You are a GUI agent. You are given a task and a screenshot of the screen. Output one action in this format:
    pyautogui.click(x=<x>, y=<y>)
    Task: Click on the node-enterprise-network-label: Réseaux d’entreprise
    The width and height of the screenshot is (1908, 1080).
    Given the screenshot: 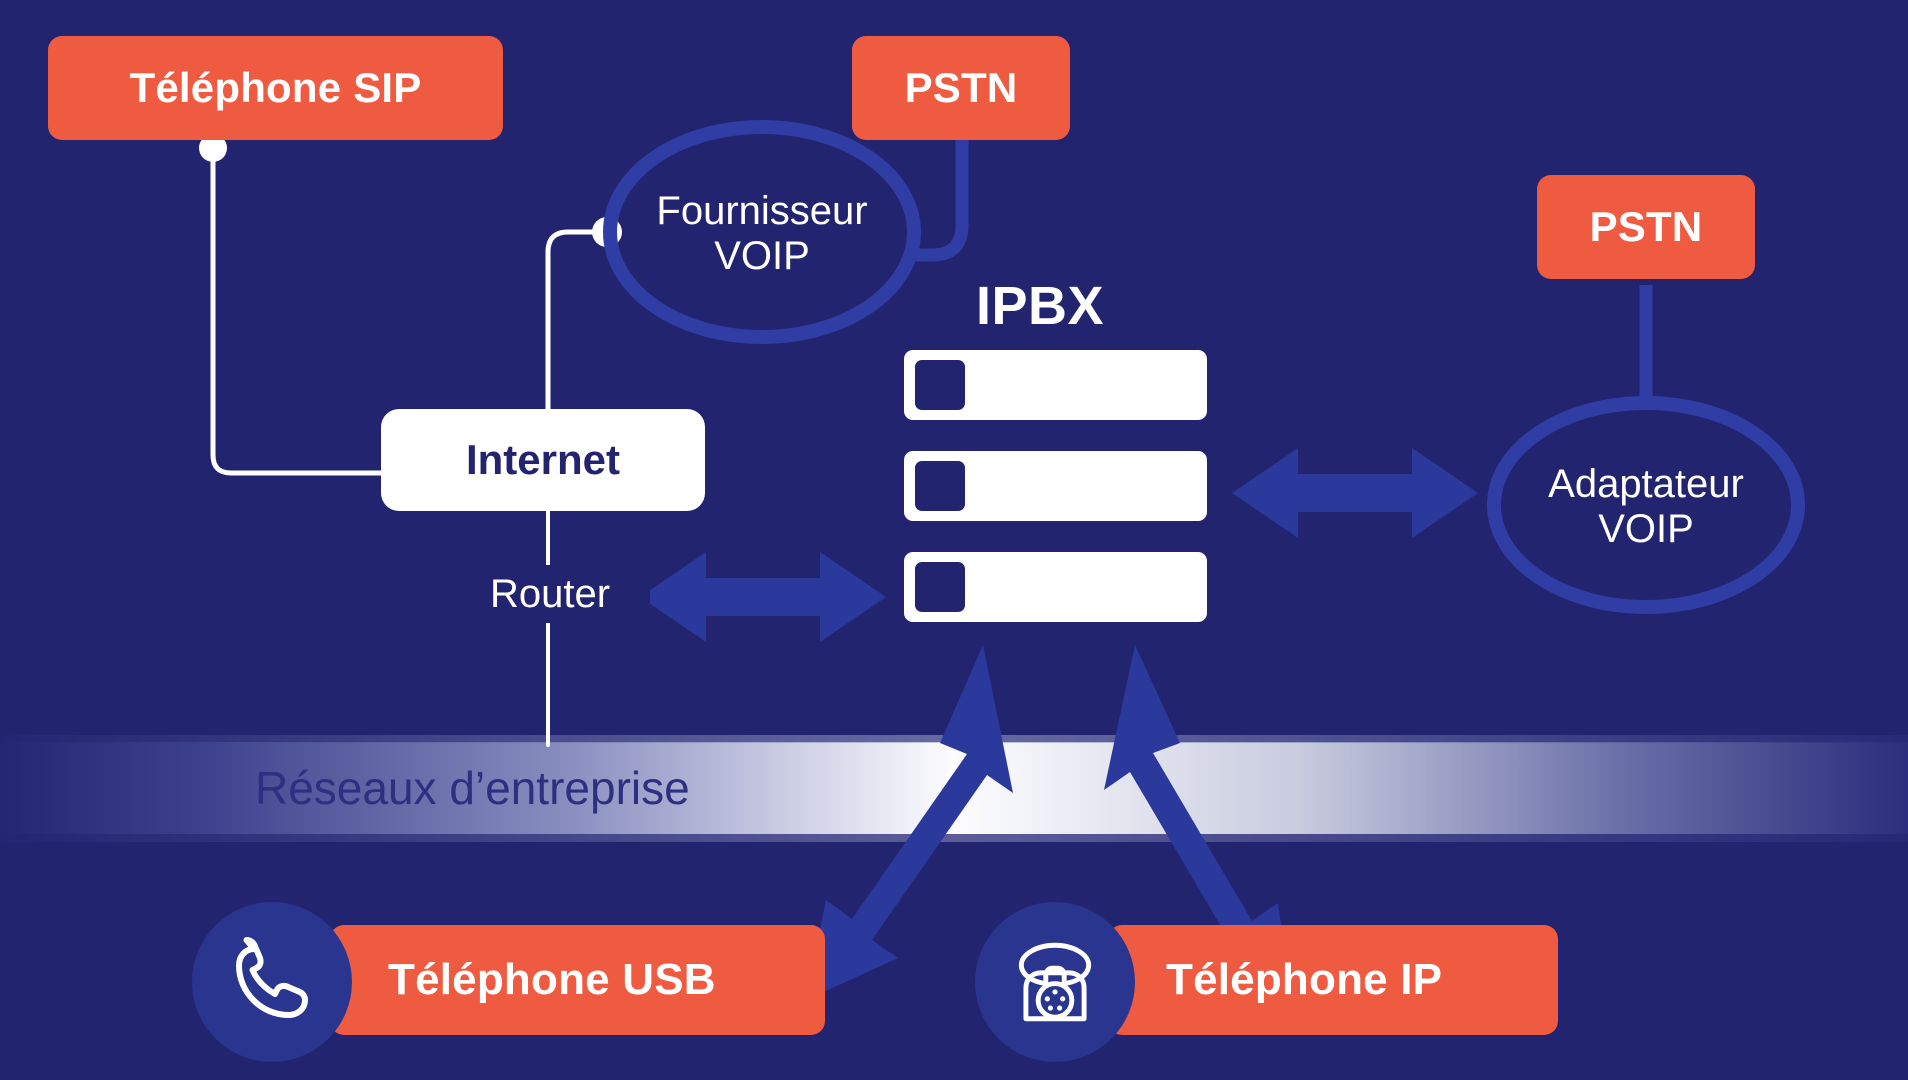 What is the action you would take?
    pyautogui.click(x=515, y=788)
    